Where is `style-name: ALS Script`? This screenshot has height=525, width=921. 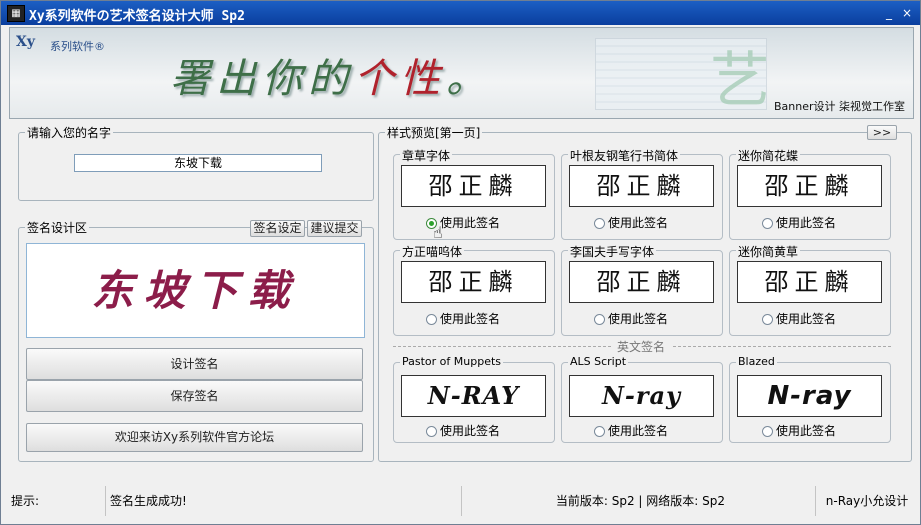 style-name: ALS Script is located at coordinates (598, 361).